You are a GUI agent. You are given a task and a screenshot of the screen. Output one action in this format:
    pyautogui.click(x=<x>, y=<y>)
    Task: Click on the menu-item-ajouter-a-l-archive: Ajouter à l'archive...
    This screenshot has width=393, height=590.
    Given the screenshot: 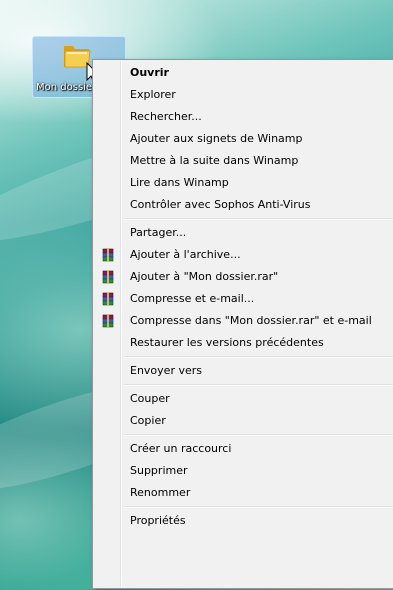 What is the action you would take?
    pyautogui.click(x=244, y=255)
    